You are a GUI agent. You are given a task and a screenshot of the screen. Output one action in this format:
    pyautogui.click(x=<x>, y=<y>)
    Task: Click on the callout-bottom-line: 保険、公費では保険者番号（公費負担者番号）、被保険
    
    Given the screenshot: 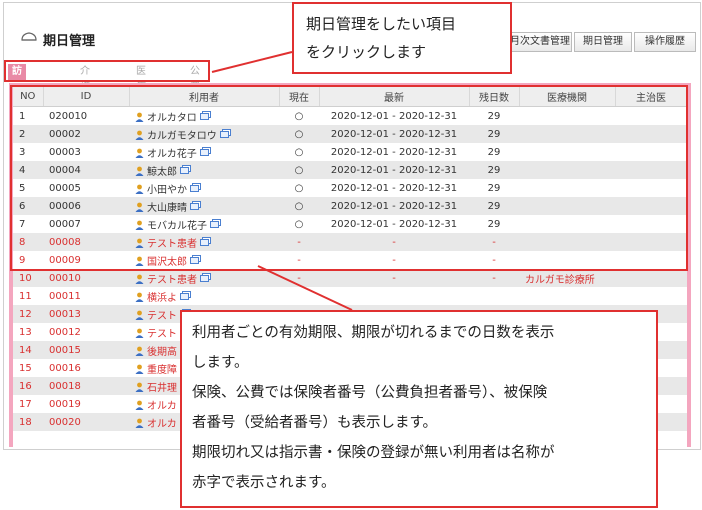 What is the action you would take?
    pyautogui.click(x=370, y=393)
    